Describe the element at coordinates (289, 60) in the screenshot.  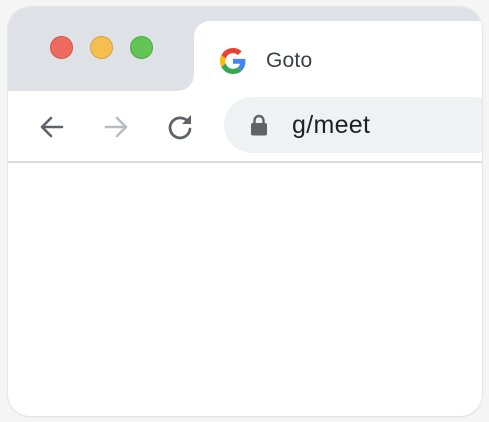
I see `tab-title: Goto` at that location.